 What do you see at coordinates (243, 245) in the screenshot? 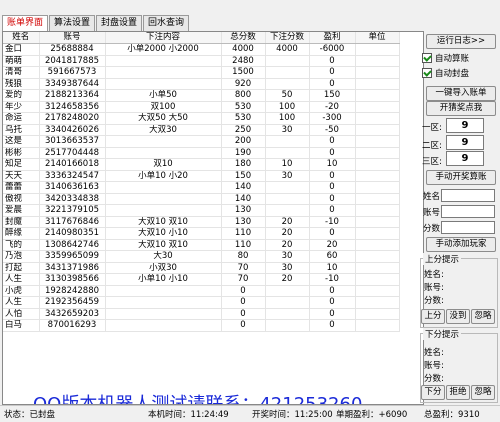
I see `table-cell: 110` at bounding box center [243, 245].